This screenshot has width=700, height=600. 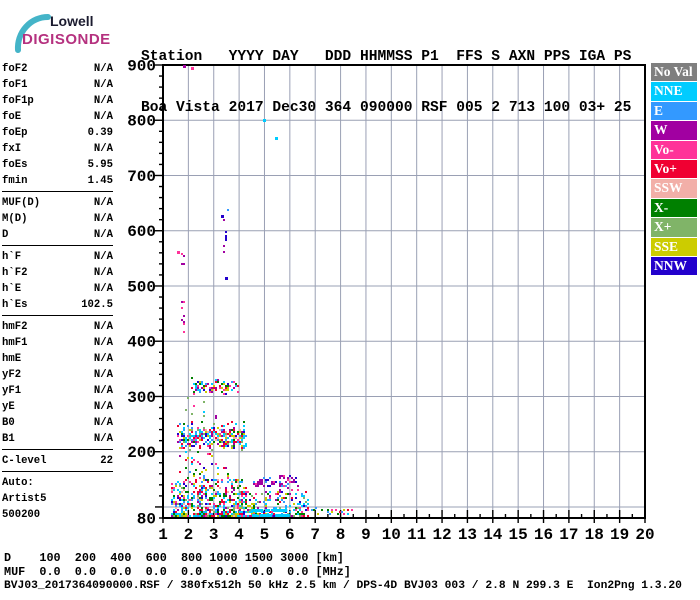 What do you see at coordinates (674, 227) in the screenshot?
I see `legend-item: X+` at bounding box center [674, 227].